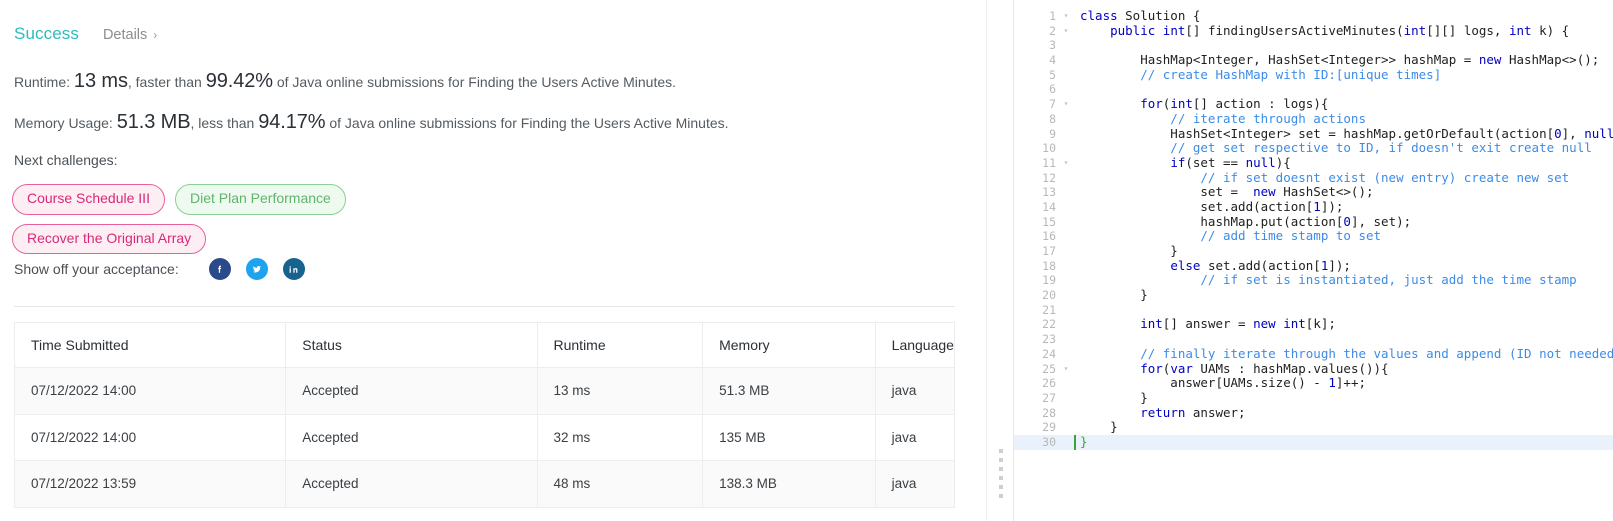 The height and width of the screenshot is (521, 1613). I want to click on code-line: 15 hashMap.put(action[0], set);, so click(1313, 222).